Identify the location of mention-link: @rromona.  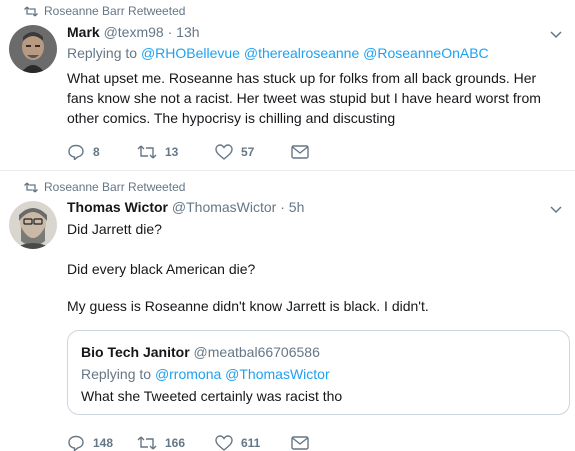
(188, 374).